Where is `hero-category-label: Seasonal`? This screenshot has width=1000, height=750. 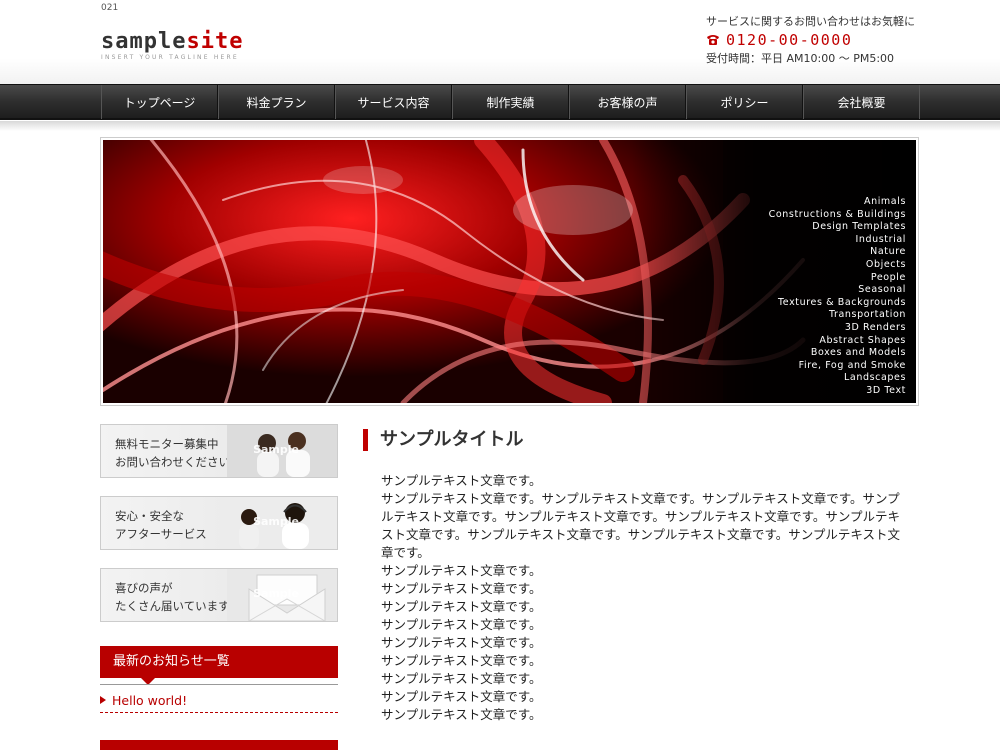
hero-category-label: Seasonal is located at coordinates (882, 290).